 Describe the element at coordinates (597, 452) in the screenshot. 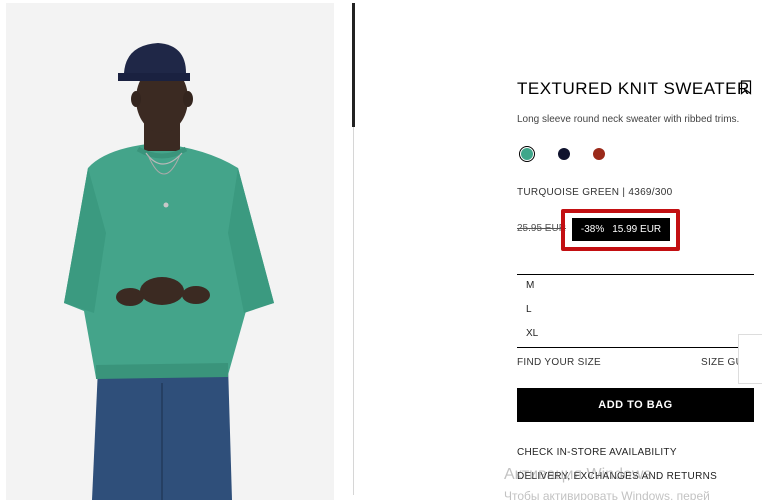

I see `check-store-availability-link: CHECK IN-STORE AVAILABILITY` at that location.